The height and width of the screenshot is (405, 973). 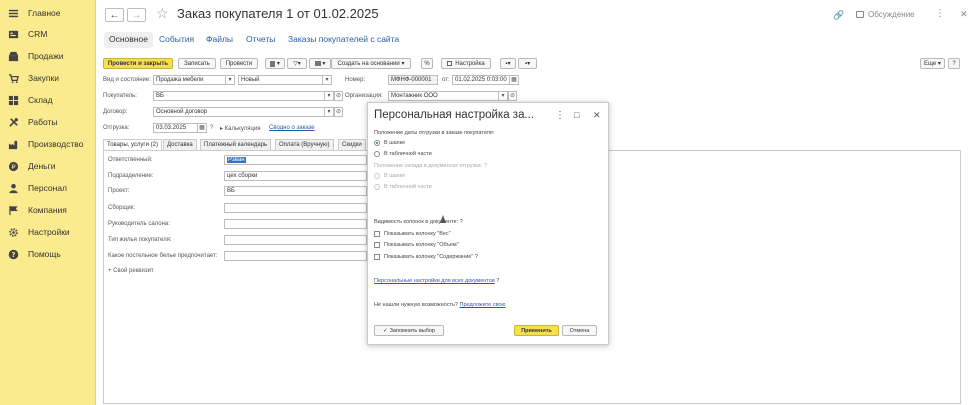 What do you see at coordinates (297, 63) in the screenshot?
I see `filter-menu-button: ▽ ▾` at bounding box center [297, 63].